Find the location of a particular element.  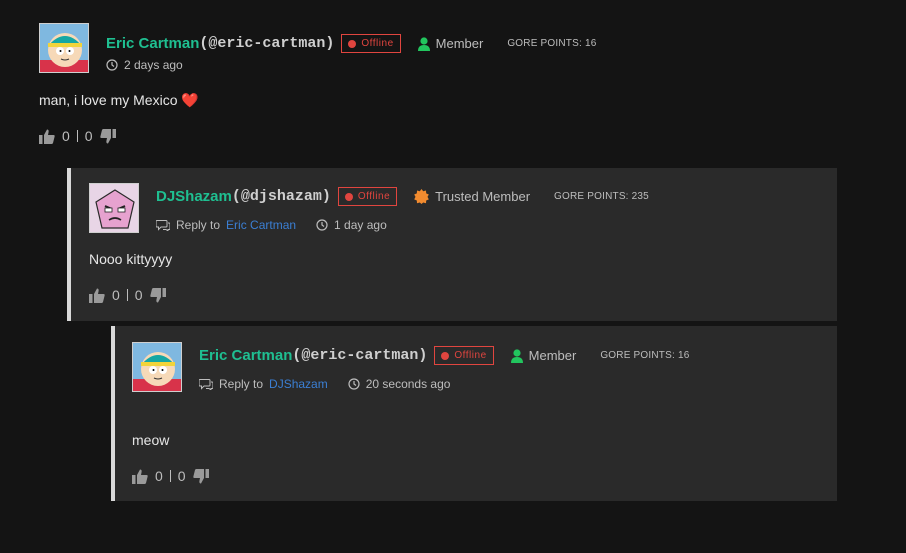

timestamp: 20 seconds ago is located at coordinates (408, 384).